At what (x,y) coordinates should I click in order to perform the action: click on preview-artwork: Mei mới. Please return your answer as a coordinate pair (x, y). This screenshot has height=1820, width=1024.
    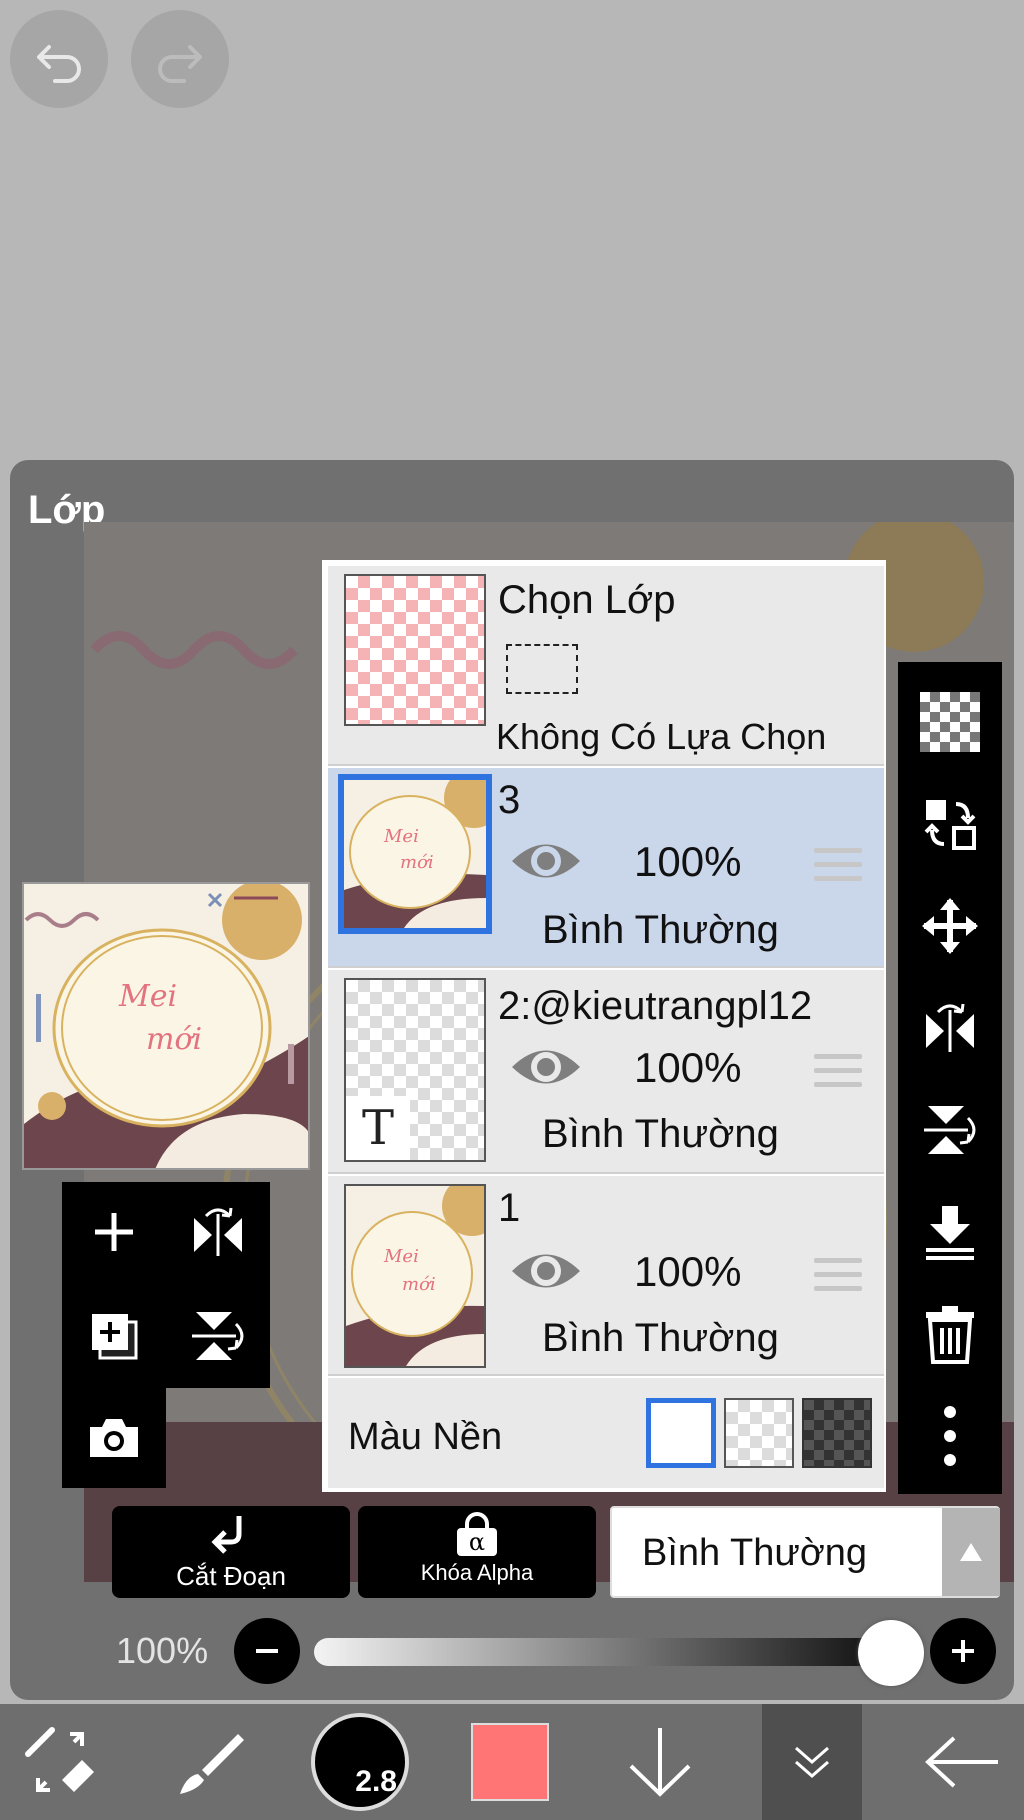
    Looking at the image, I should click on (166, 1026).